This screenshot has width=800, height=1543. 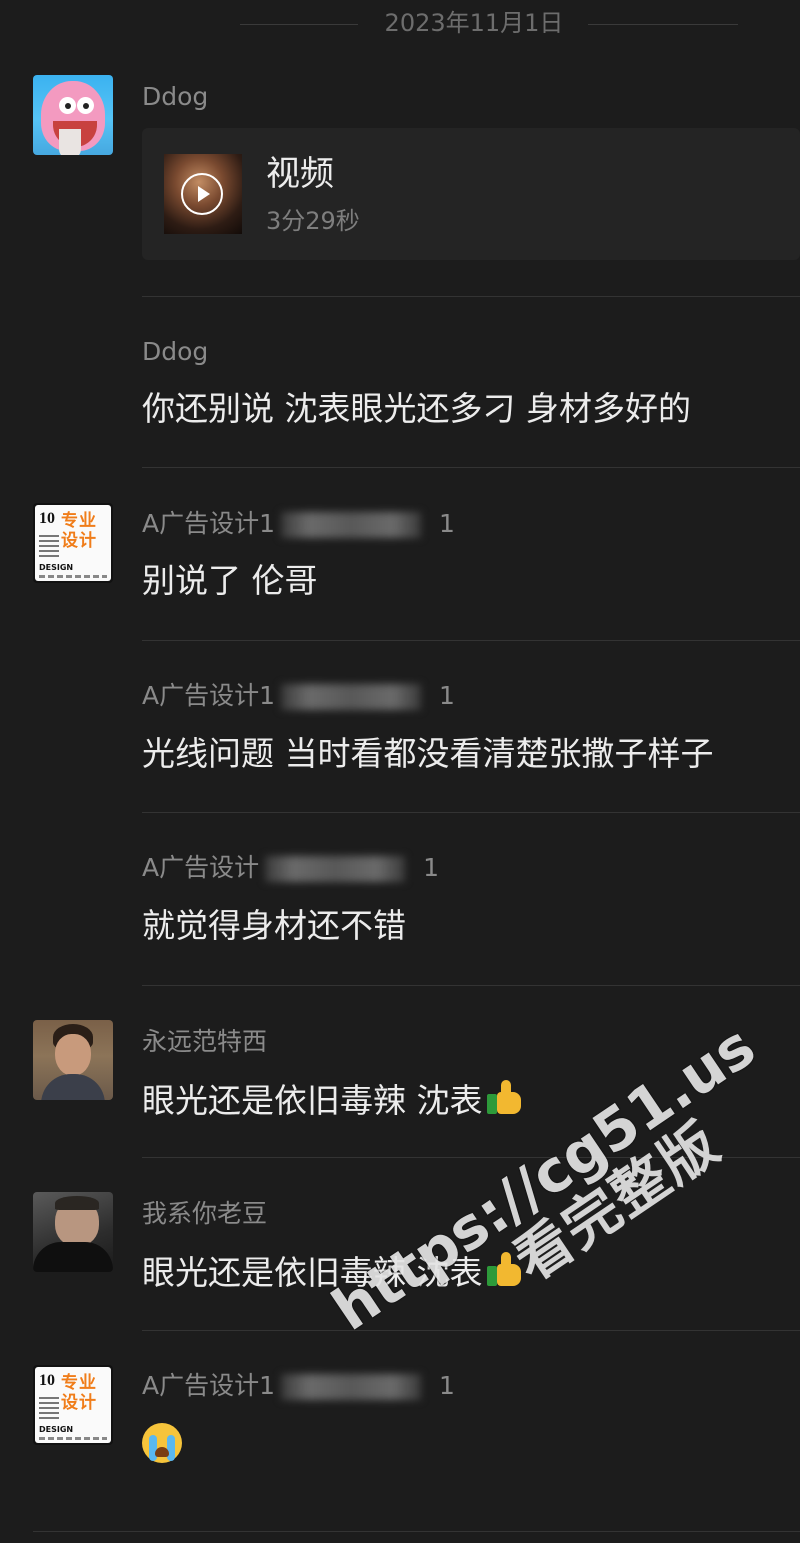 What do you see at coordinates (73, 1232) in the screenshot?
I see `avatar-dad` at bounding box center [73, 1232].